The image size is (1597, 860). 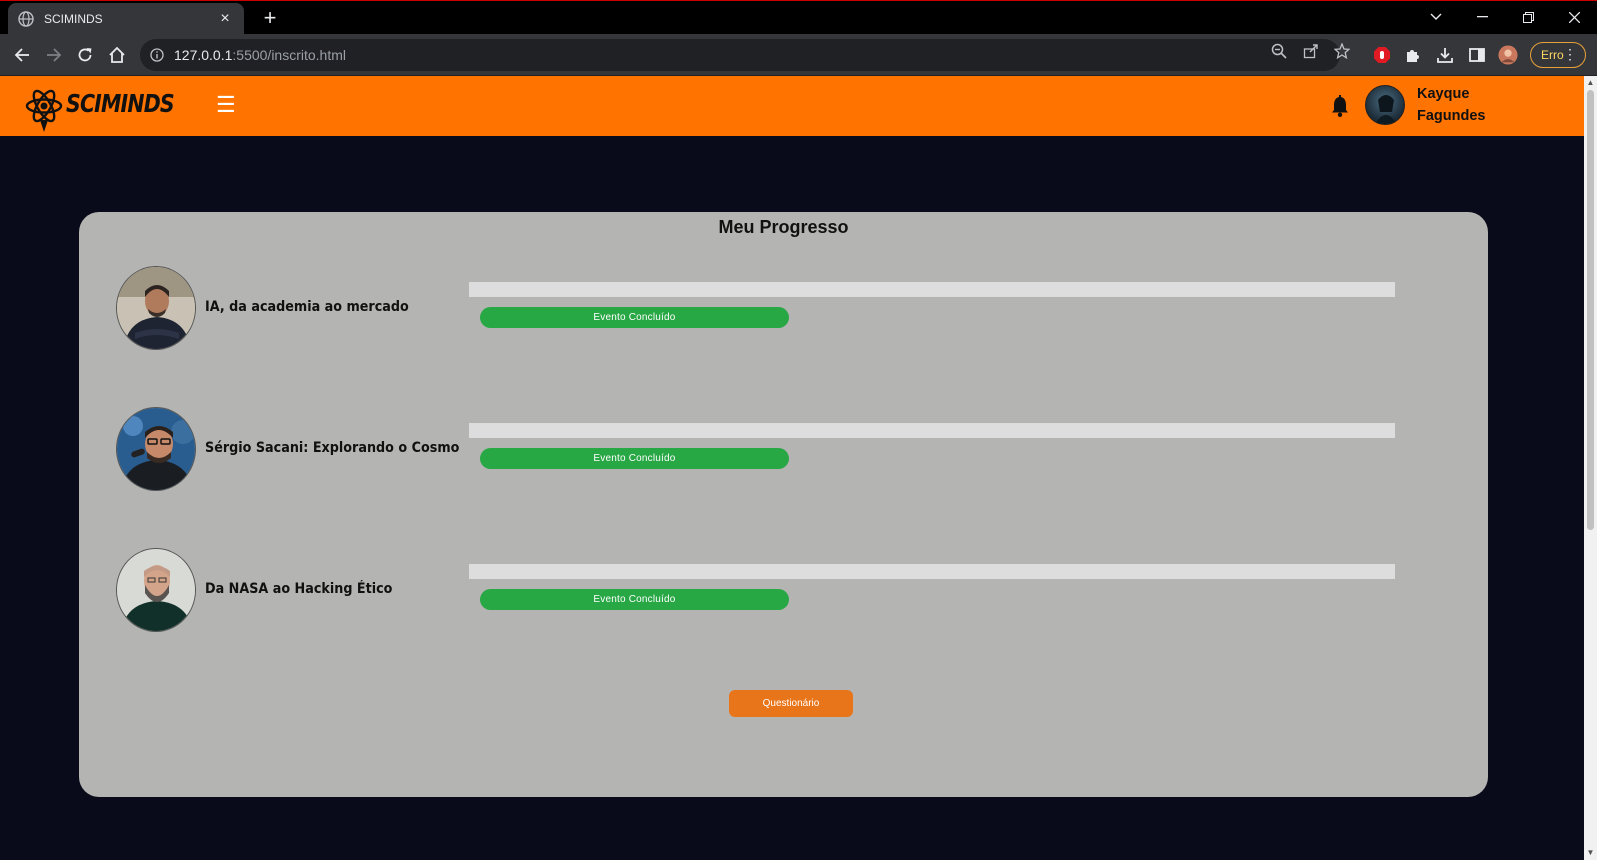 I want to click on minimize-icon, so click(x=1482, y=17).